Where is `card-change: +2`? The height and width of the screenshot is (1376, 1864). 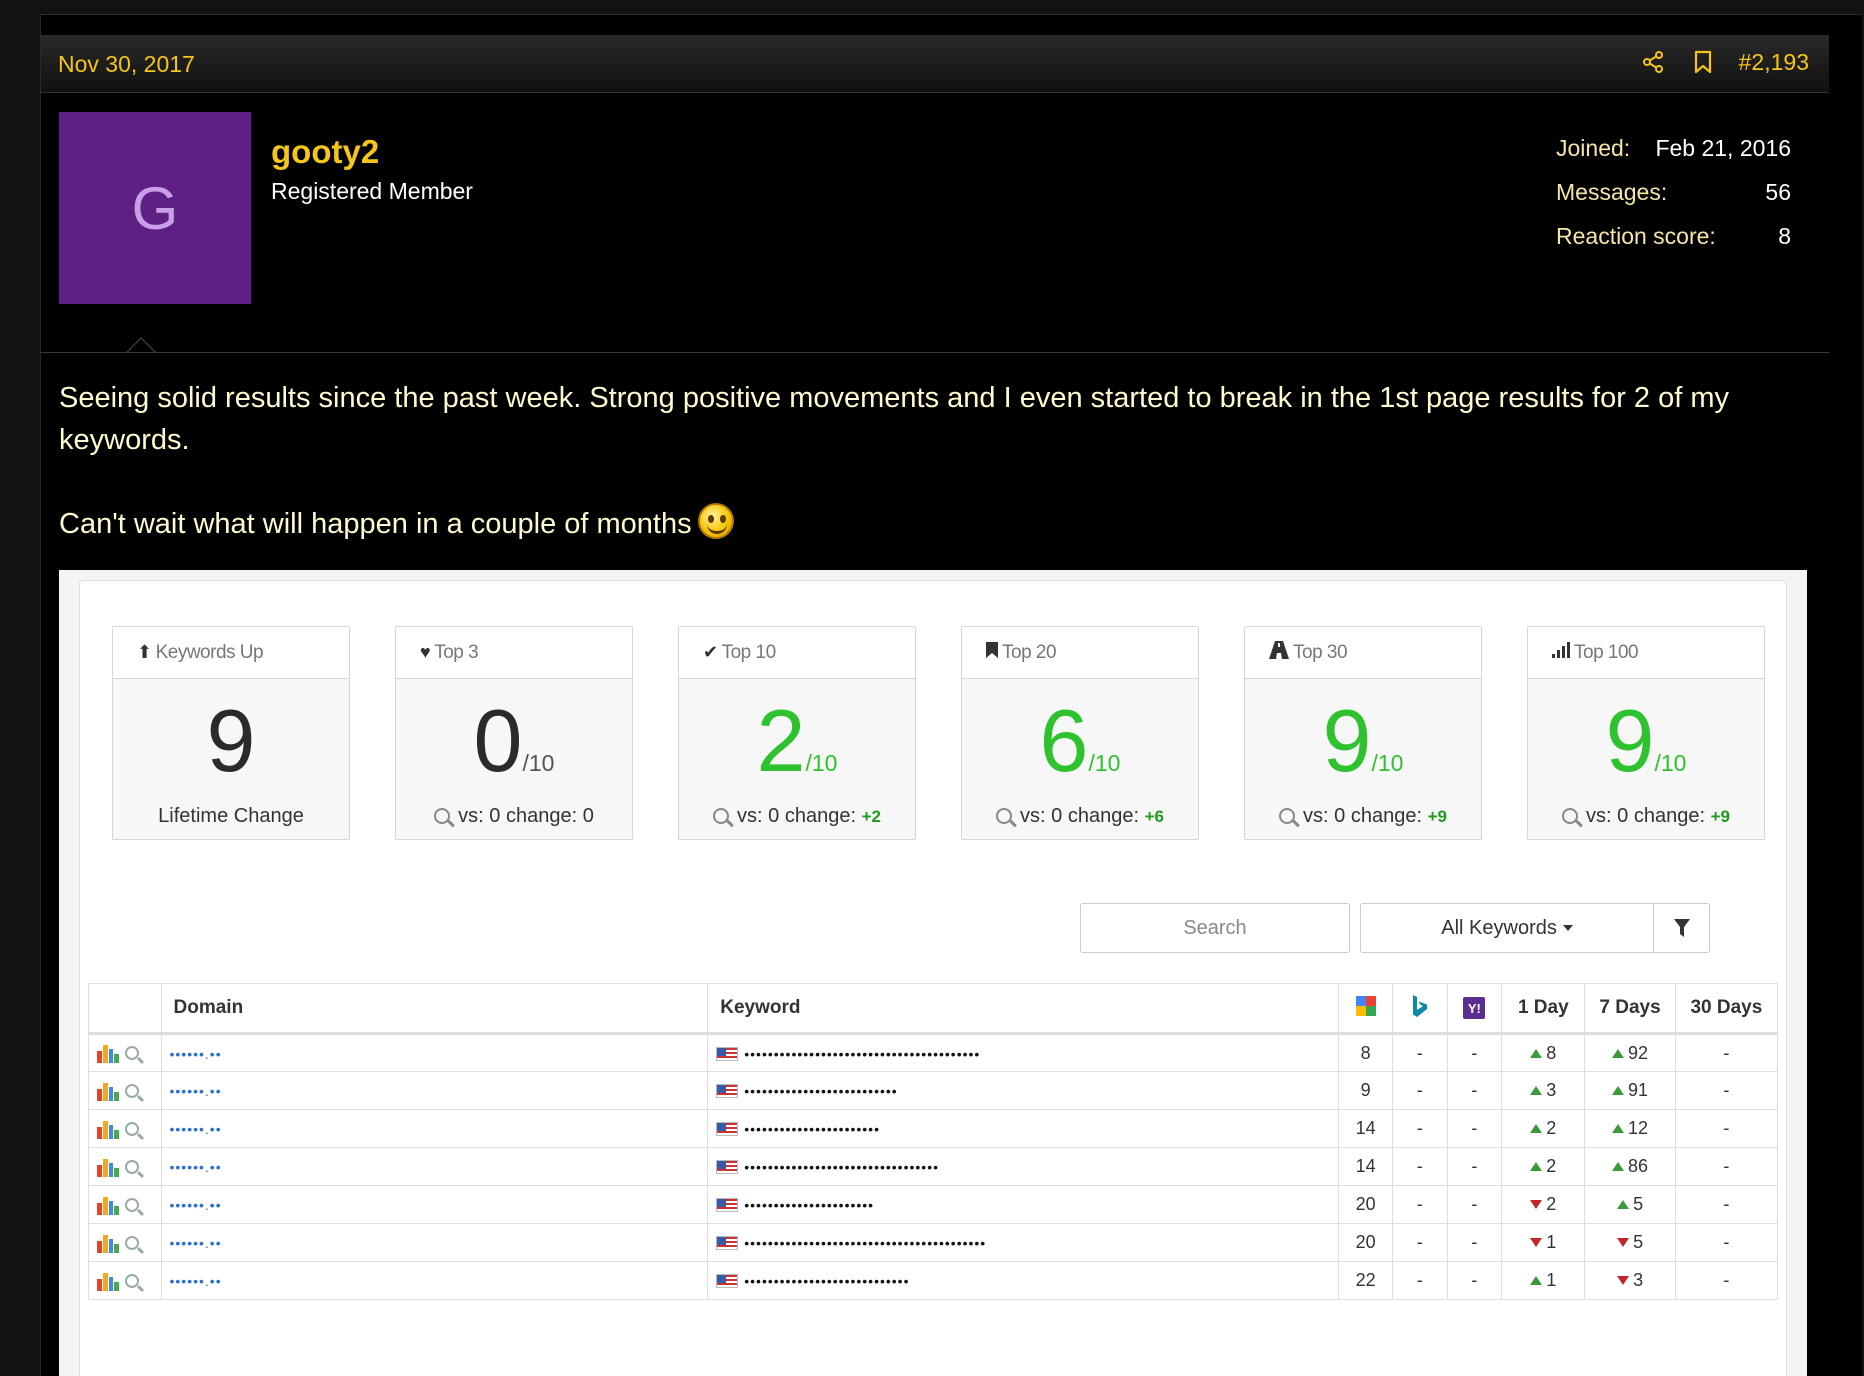 card-change: +2 is located at coordinates (871, 816).